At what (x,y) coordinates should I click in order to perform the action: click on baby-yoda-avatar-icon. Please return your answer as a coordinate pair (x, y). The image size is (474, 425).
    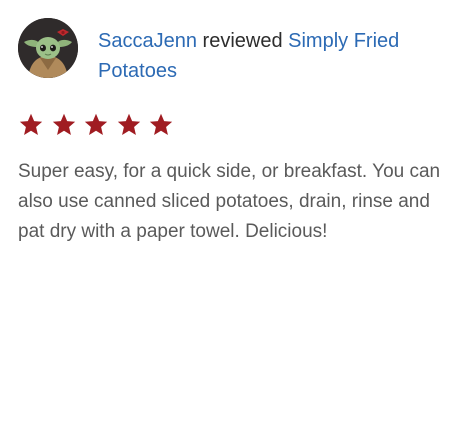
    Looking at the image, I should click on (48, 48).